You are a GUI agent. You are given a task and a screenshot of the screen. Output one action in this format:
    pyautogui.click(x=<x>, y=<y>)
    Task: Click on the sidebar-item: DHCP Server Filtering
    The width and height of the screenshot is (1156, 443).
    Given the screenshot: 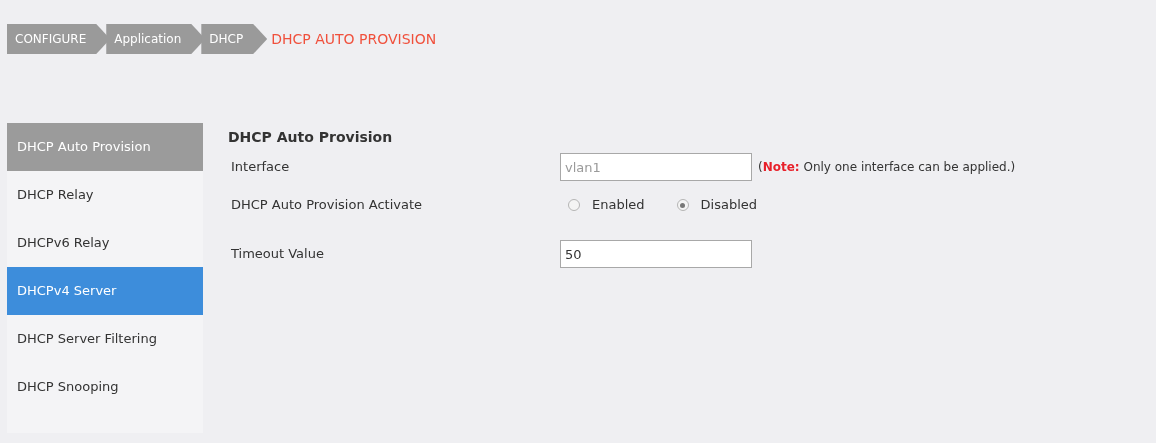 What is the action you would take?
    pyautogui.click(x=105, y=339)
    